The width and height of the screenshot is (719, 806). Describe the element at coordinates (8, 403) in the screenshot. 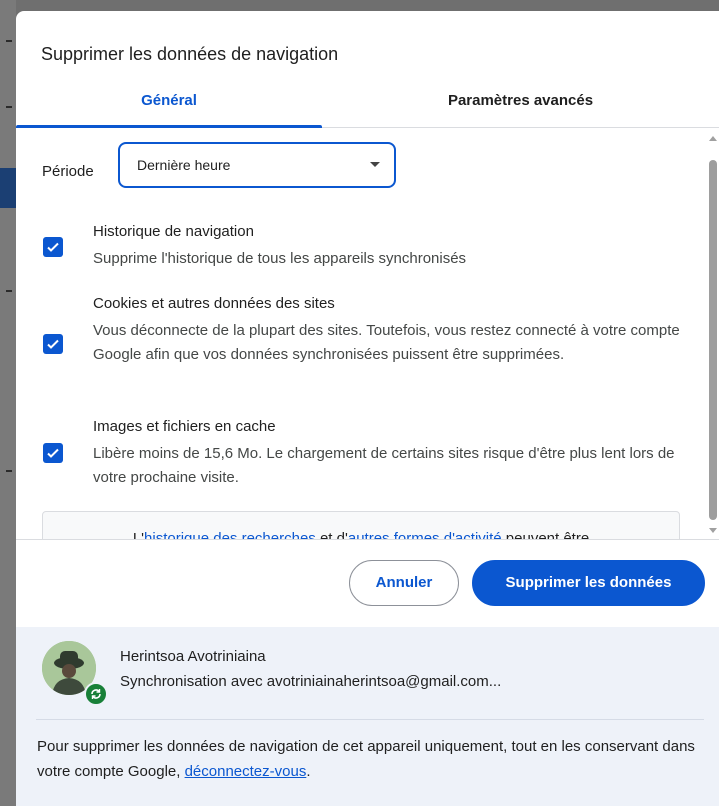

I see `background-page` at that location.